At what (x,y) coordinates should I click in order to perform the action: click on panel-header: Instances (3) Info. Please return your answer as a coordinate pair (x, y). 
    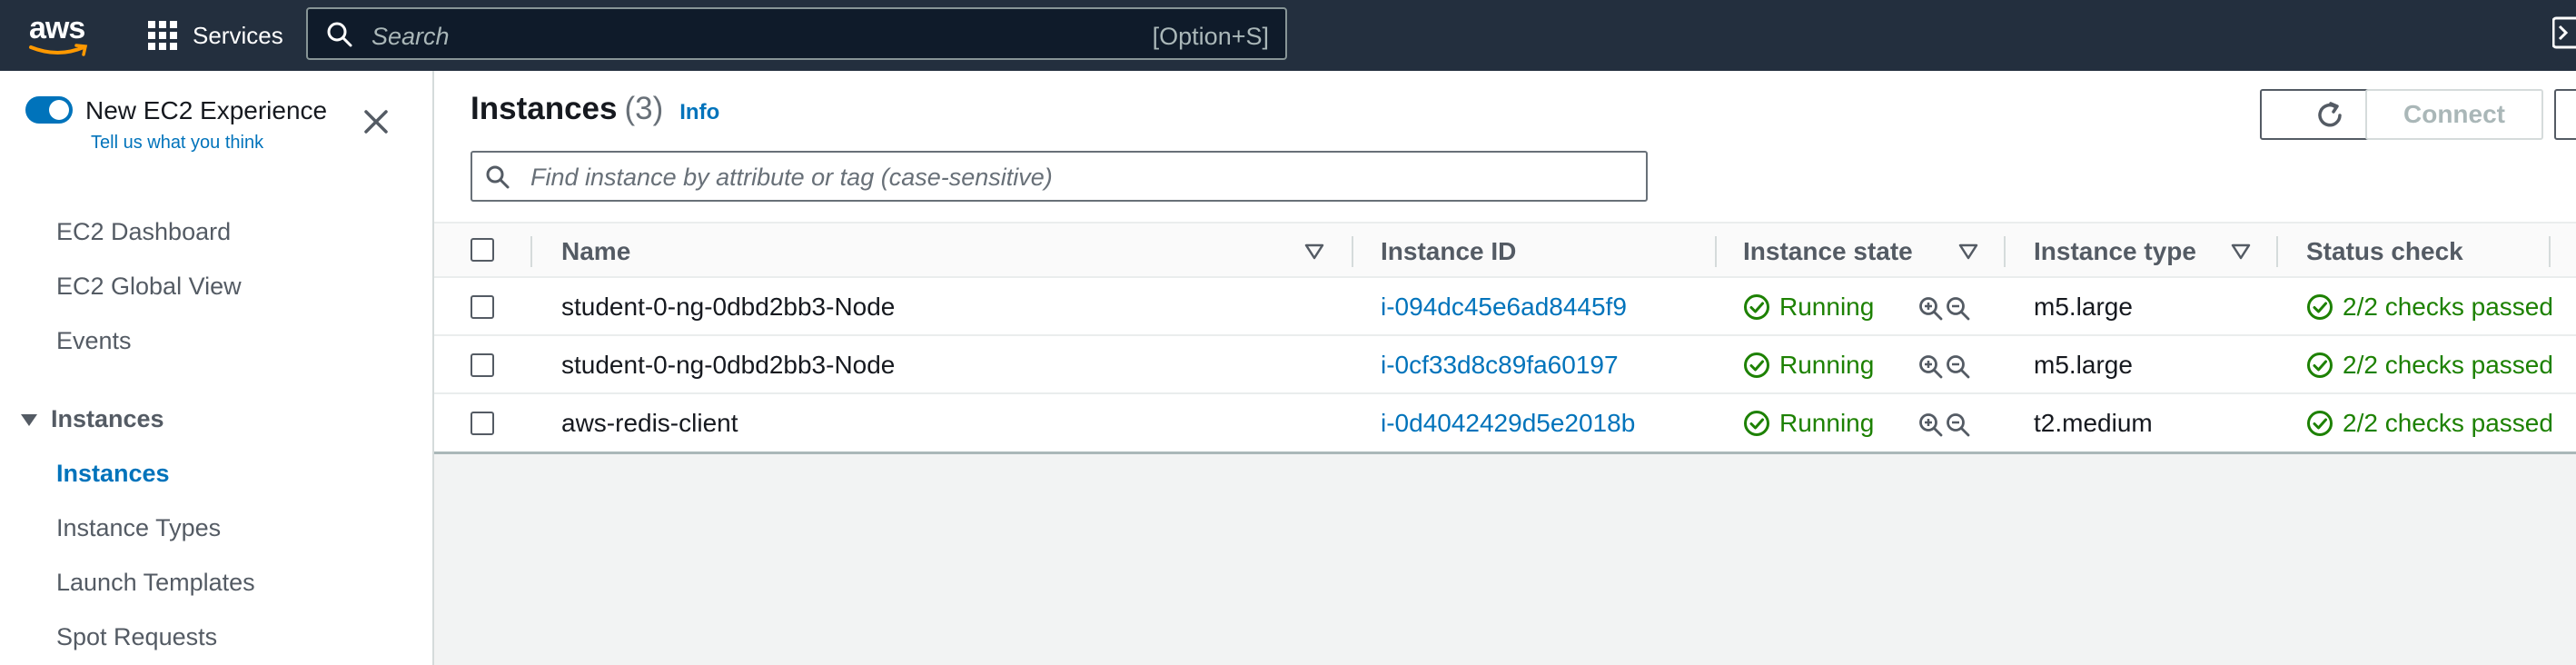
    Looking at the image, I should click on (595, 109).